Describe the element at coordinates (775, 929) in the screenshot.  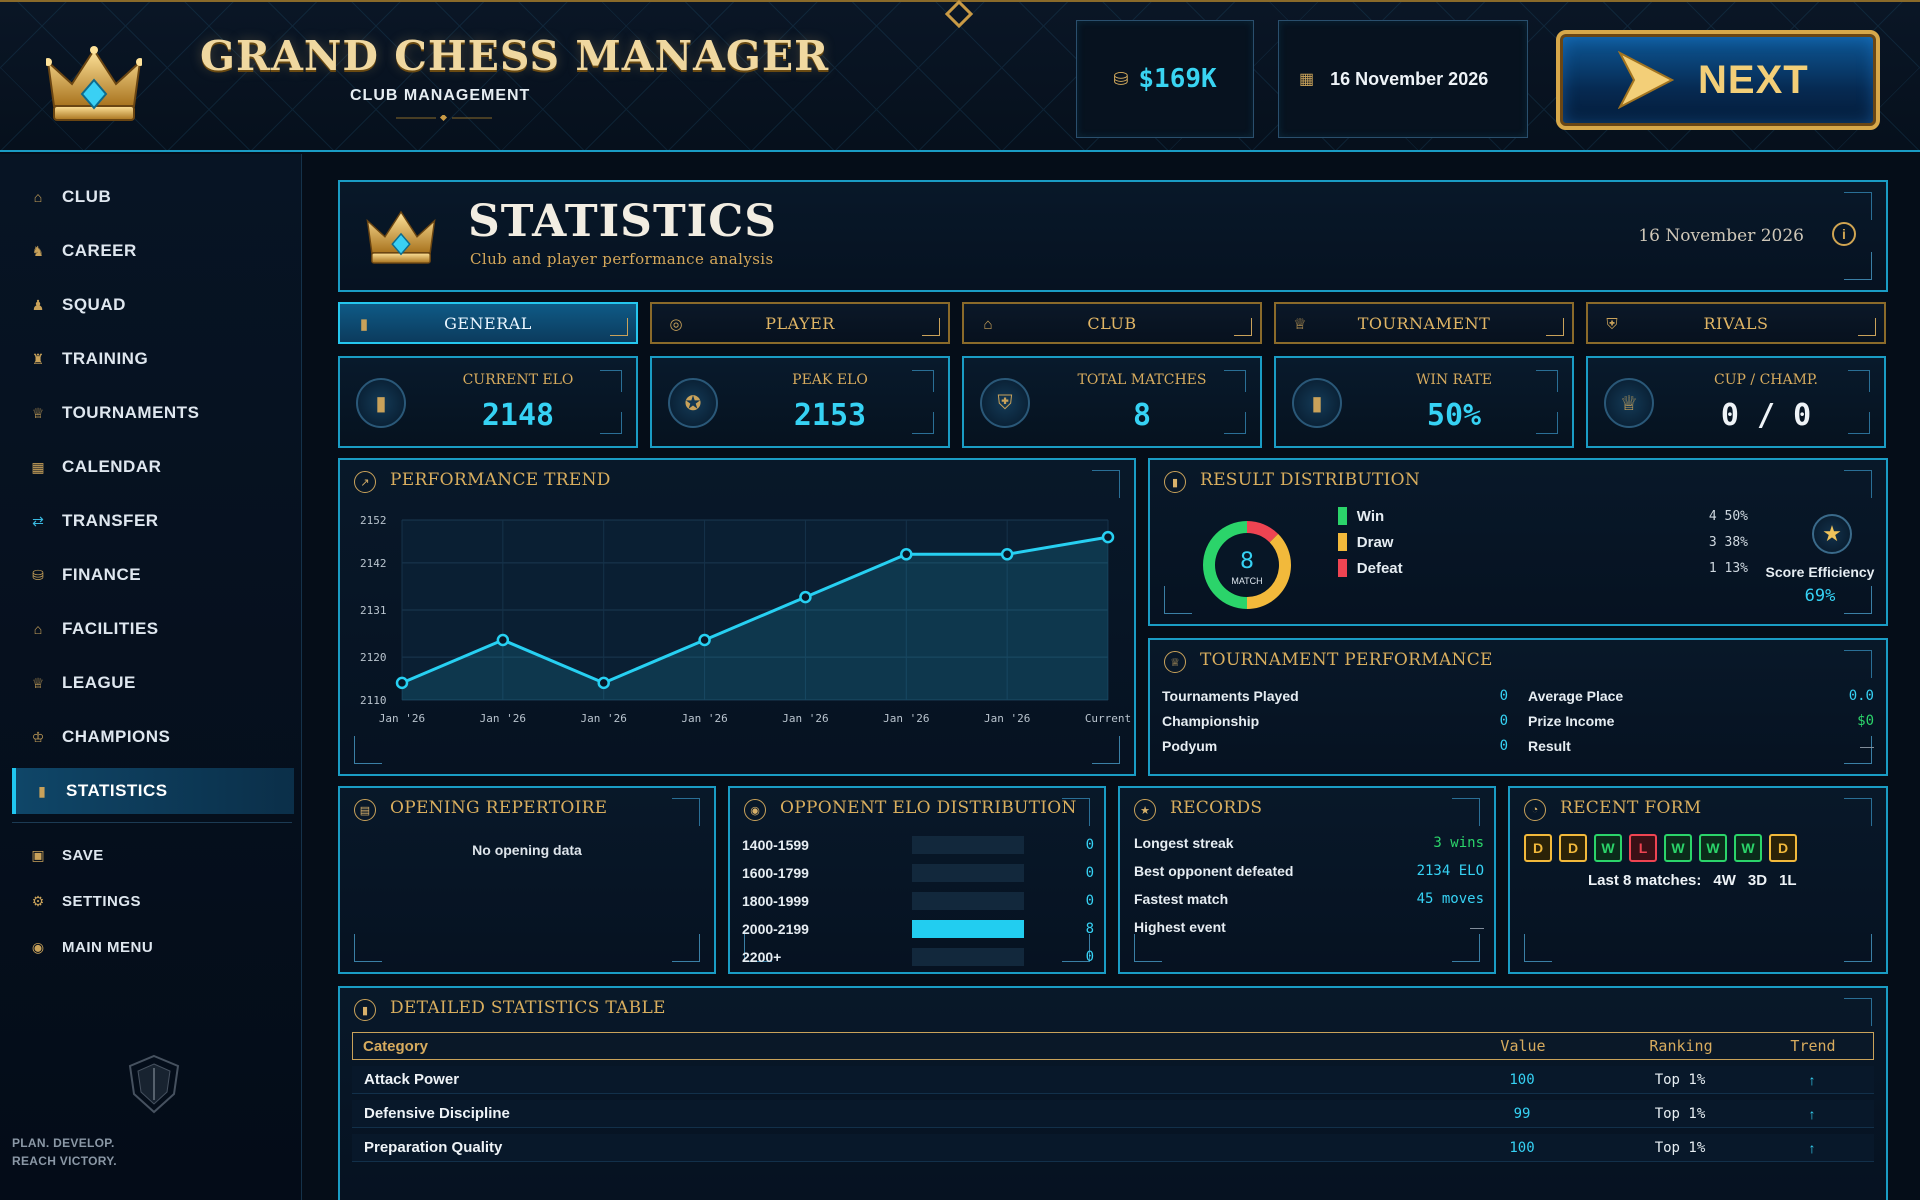
I see `elo-bucket-label: 2000-2199` at that location.